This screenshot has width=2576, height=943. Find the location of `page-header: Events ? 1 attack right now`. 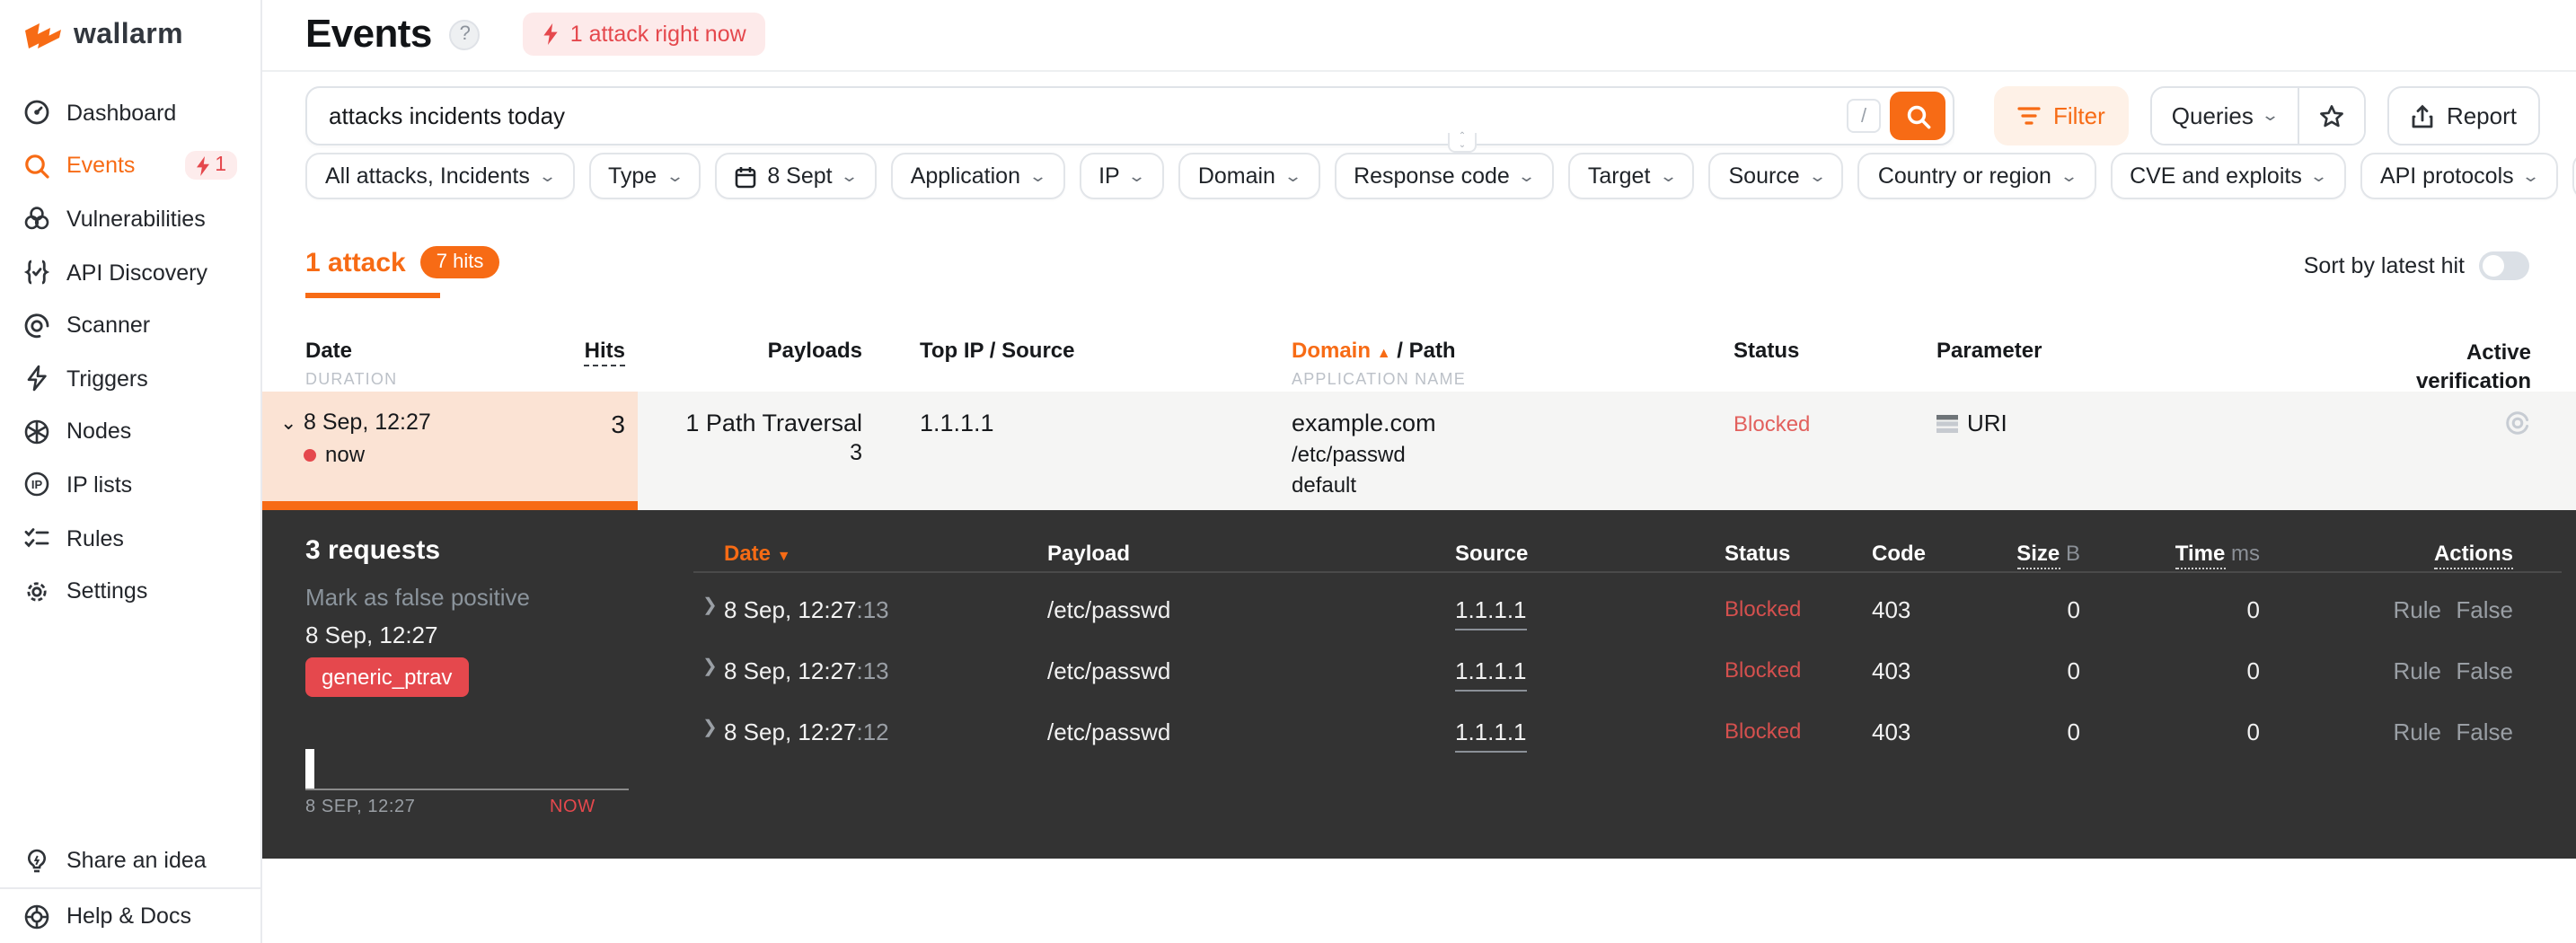

page-header: Events ? 1 attack right now is located at coordinates (535, 34).